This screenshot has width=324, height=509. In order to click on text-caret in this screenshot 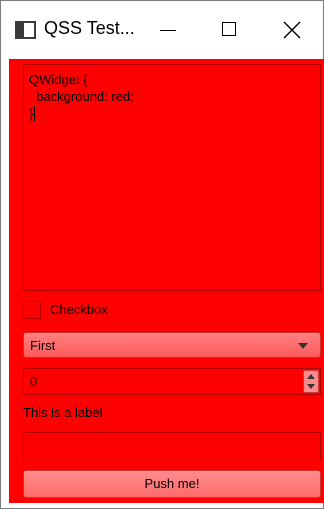, I will do `click(35, 113)`.